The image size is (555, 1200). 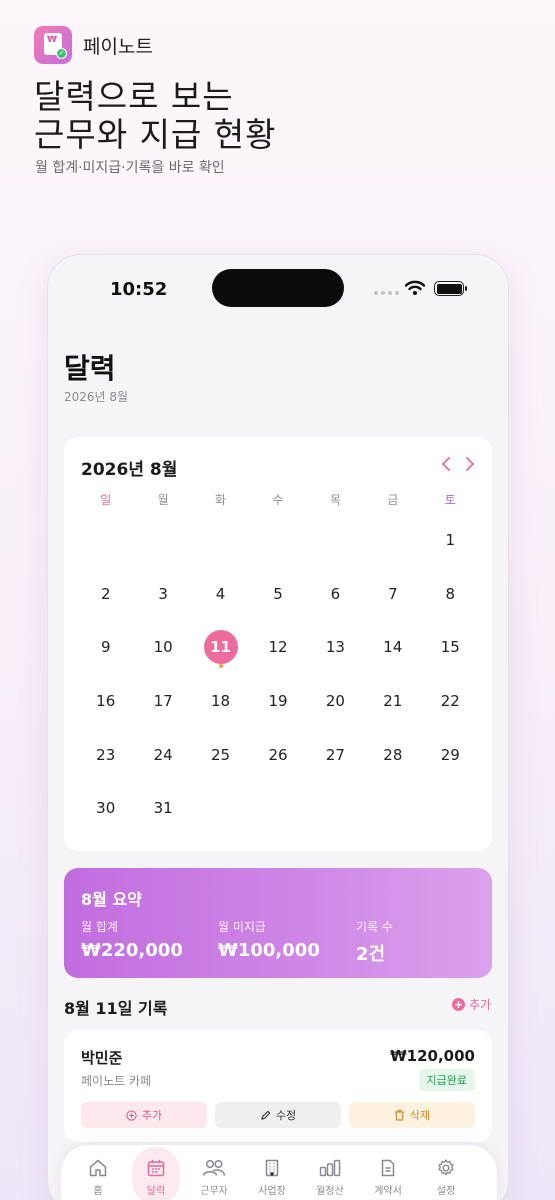 I want to click on calendar-day-number: 17, so click(x=163, y=700).